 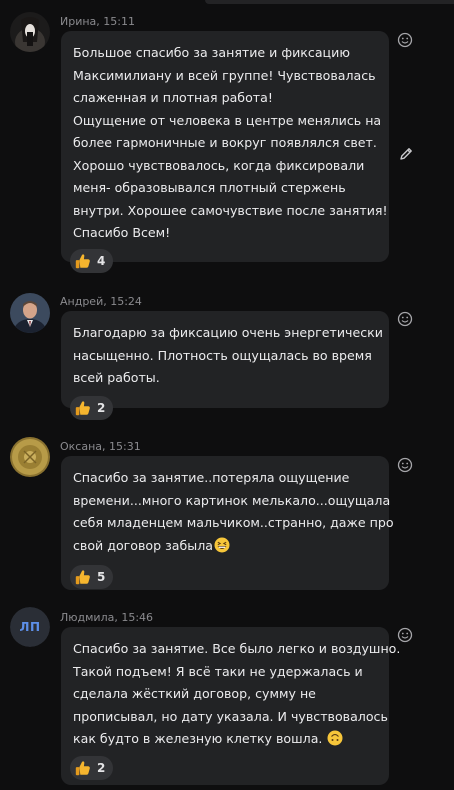 I want to click on text-line: всей работы., so click(x=116, y=377).